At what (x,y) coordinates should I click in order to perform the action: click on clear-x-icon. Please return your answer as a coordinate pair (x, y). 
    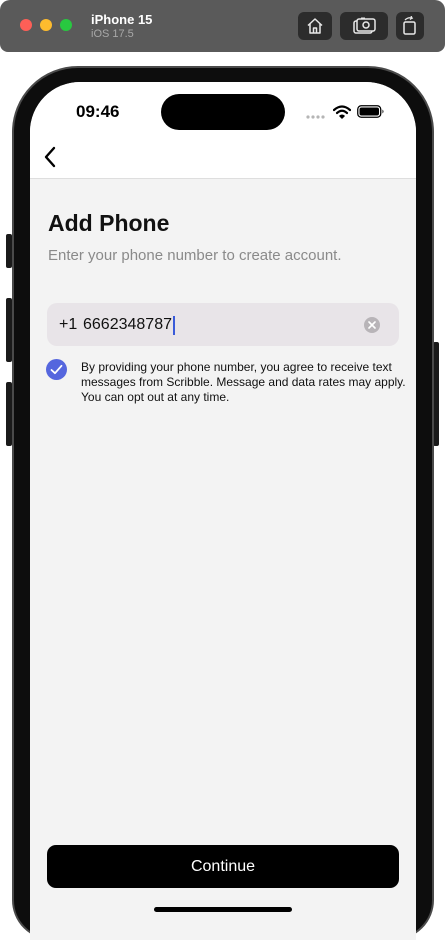
    Looking at the image, I should click on (372, 325).